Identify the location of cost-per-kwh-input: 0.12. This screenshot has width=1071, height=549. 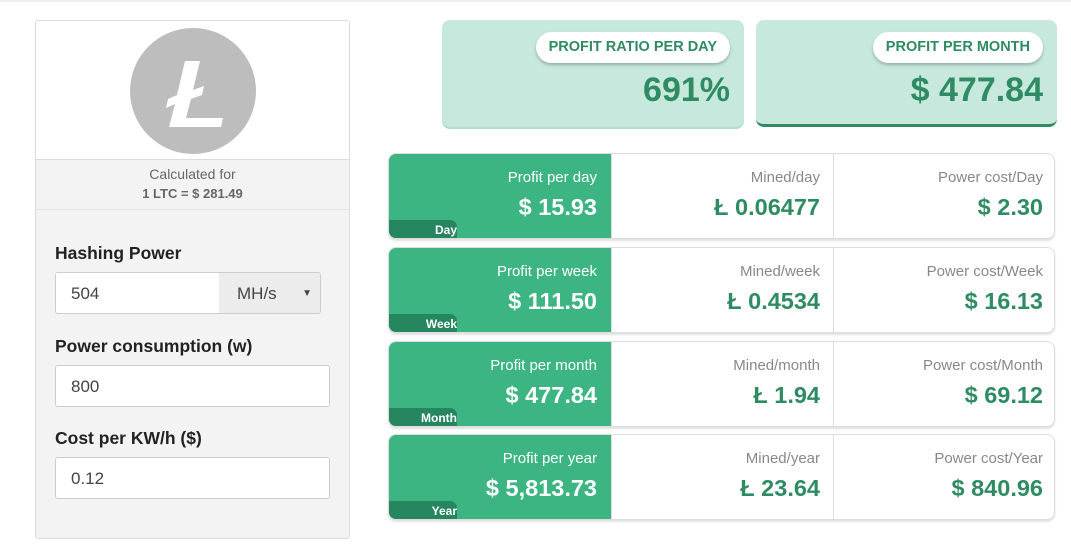
(192, 478).